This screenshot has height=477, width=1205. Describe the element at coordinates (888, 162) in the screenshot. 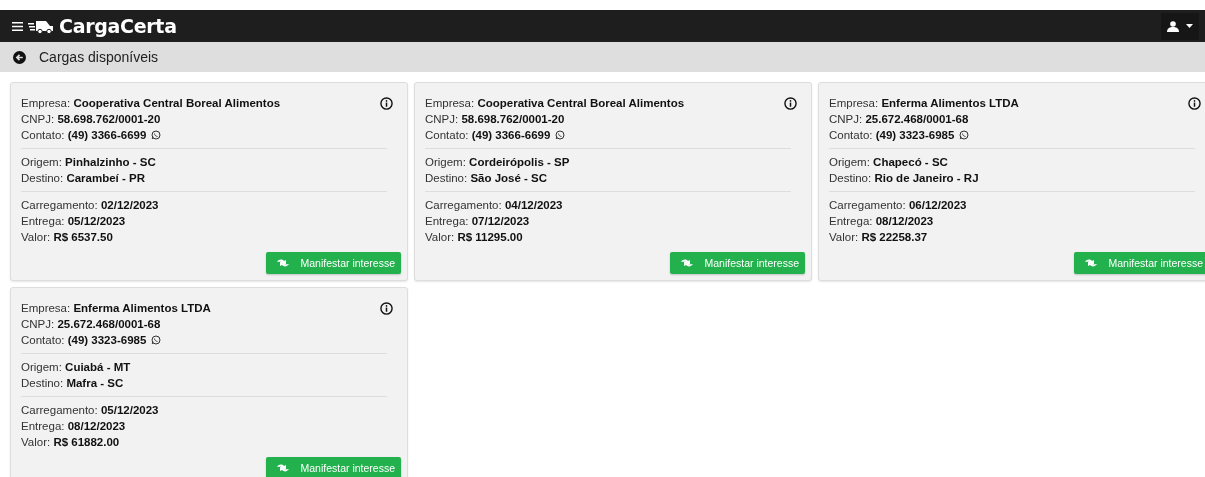

I see `detail-text: Origem: Chapecó - SC` at that location.